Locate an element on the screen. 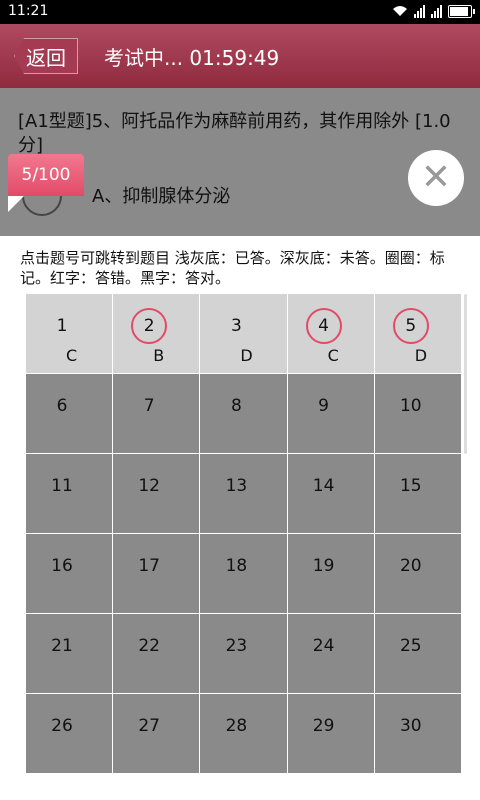 The height and width of the screenshot is (800, 480). question-cell: 29 is located at coordinates (331, 734).